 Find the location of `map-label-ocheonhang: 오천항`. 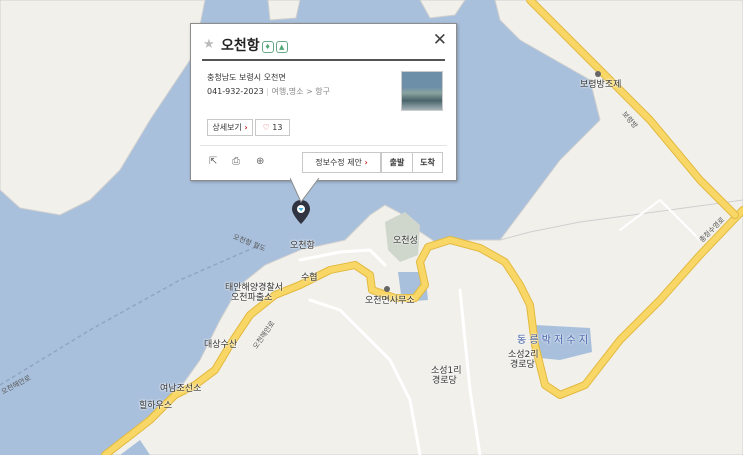

map-label-ocheonhang: 오천항 is located at coordinates (302, 246).